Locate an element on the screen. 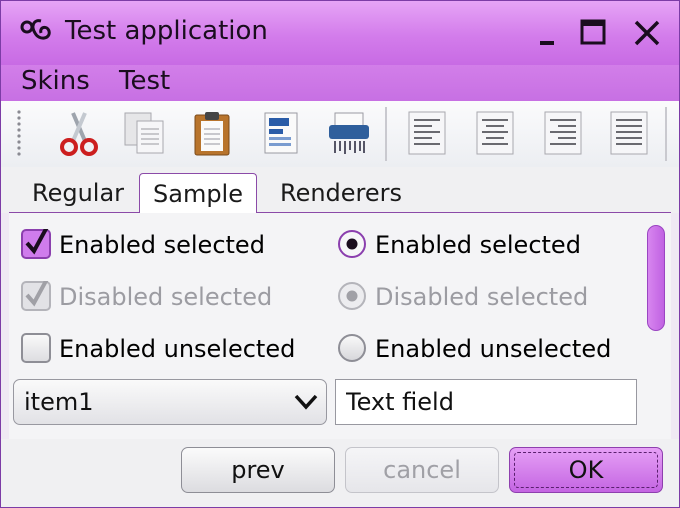  window-title: Test application is located at coordinates (166, 31).